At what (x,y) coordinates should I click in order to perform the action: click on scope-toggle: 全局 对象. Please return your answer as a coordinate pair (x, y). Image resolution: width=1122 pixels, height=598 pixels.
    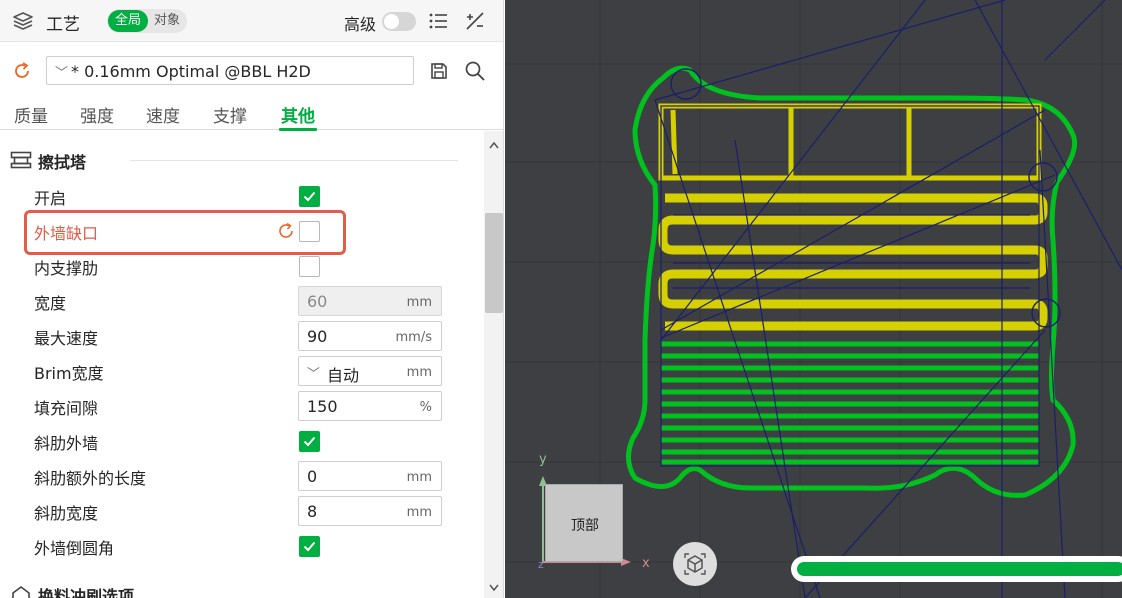
    Looking at the image, I should click on (147, 21).